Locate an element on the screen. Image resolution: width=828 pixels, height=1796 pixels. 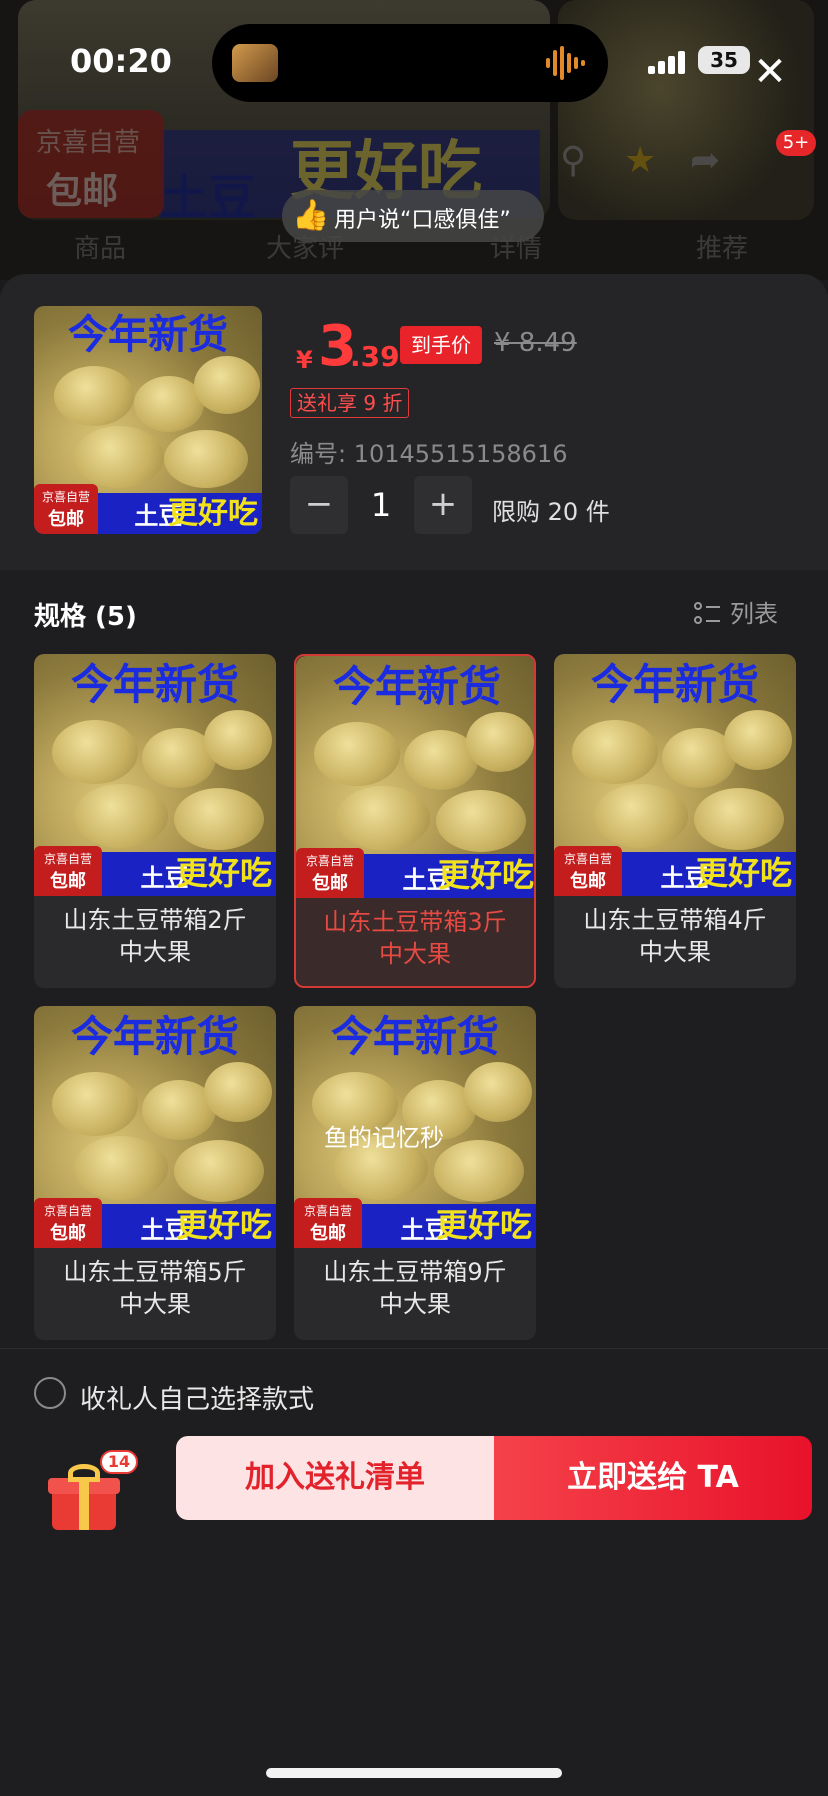
receiver-choose-radio is located at coordinates (50, 1393).